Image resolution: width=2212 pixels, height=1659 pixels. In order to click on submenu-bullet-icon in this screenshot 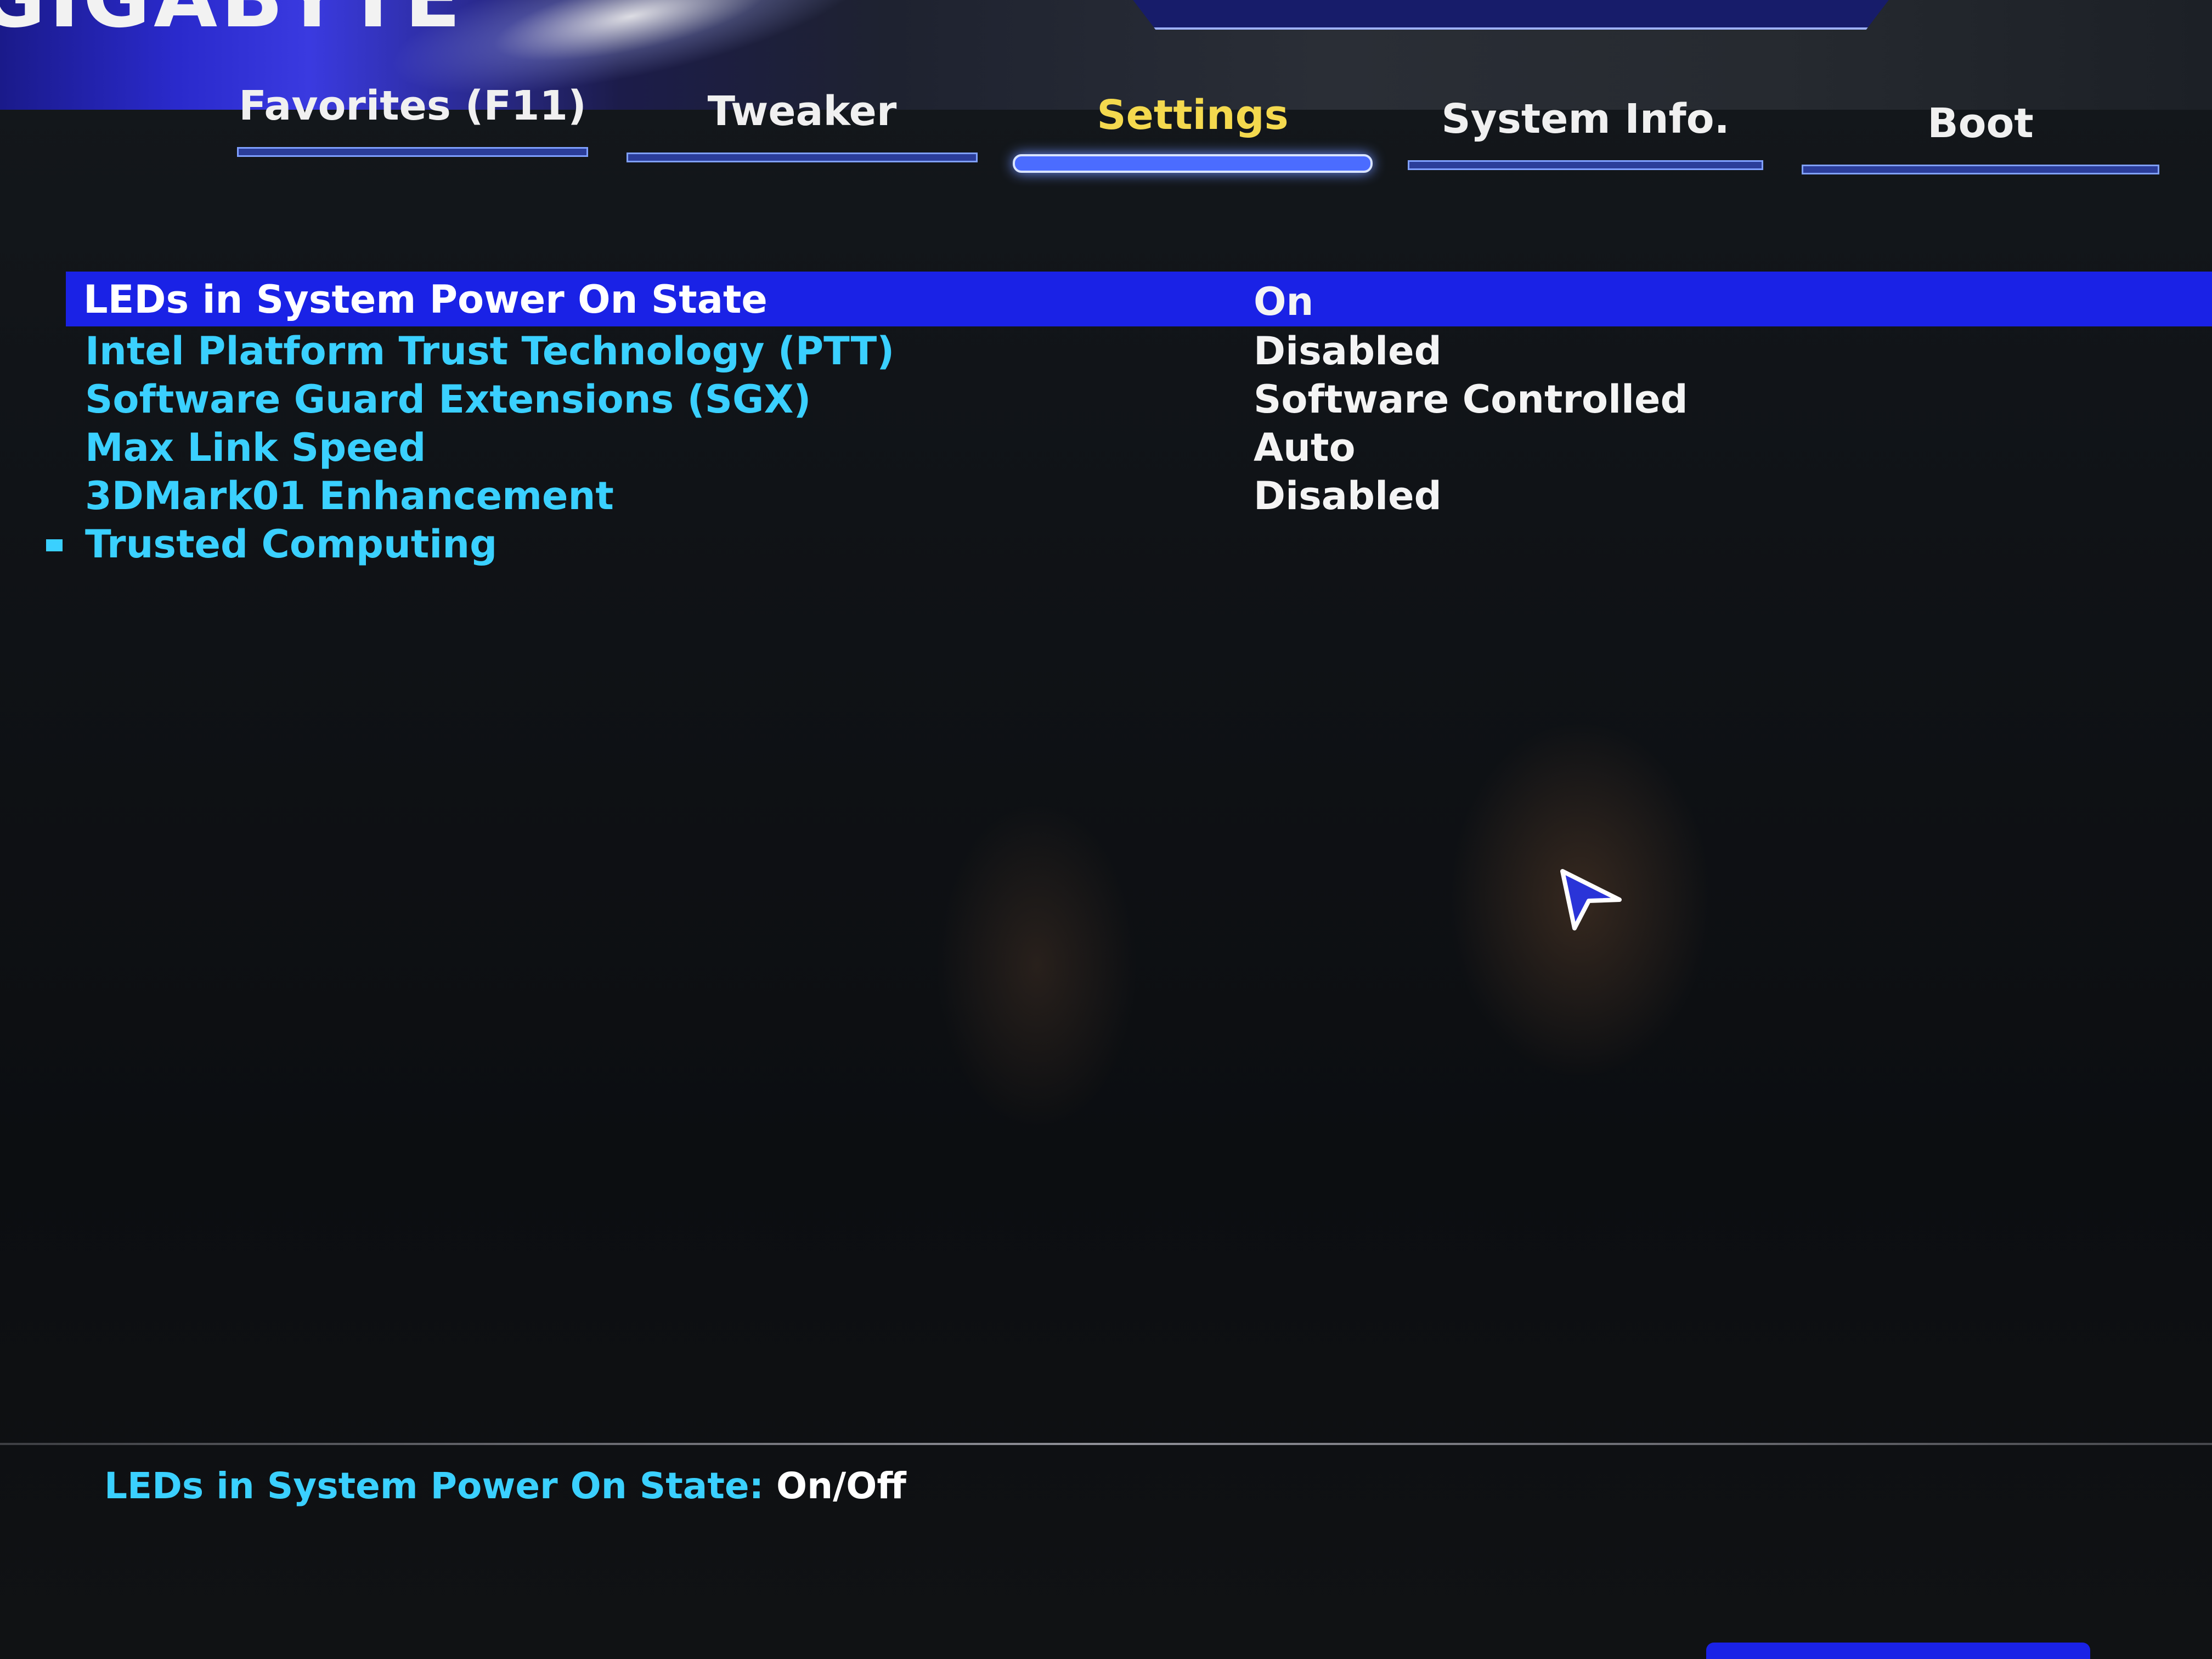, I will do `click(55, 545)`.